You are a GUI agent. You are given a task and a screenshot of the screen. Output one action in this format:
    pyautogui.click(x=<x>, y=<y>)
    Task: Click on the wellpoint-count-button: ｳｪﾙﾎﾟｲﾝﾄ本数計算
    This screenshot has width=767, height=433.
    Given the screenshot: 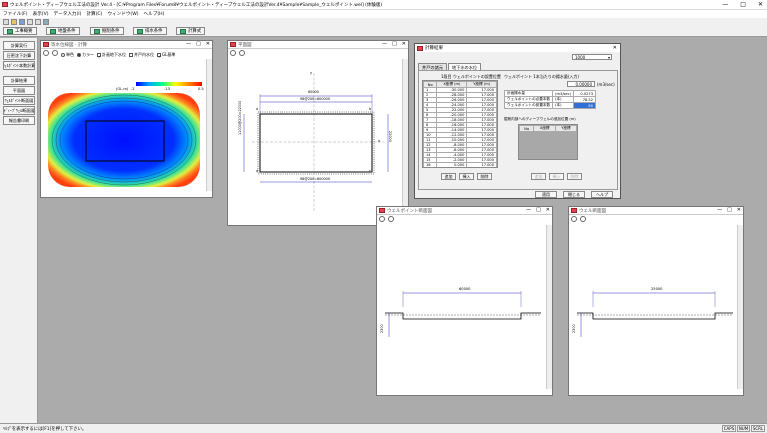 What is the action you would take?
    pyautogui.click(x=19, y=65)
    